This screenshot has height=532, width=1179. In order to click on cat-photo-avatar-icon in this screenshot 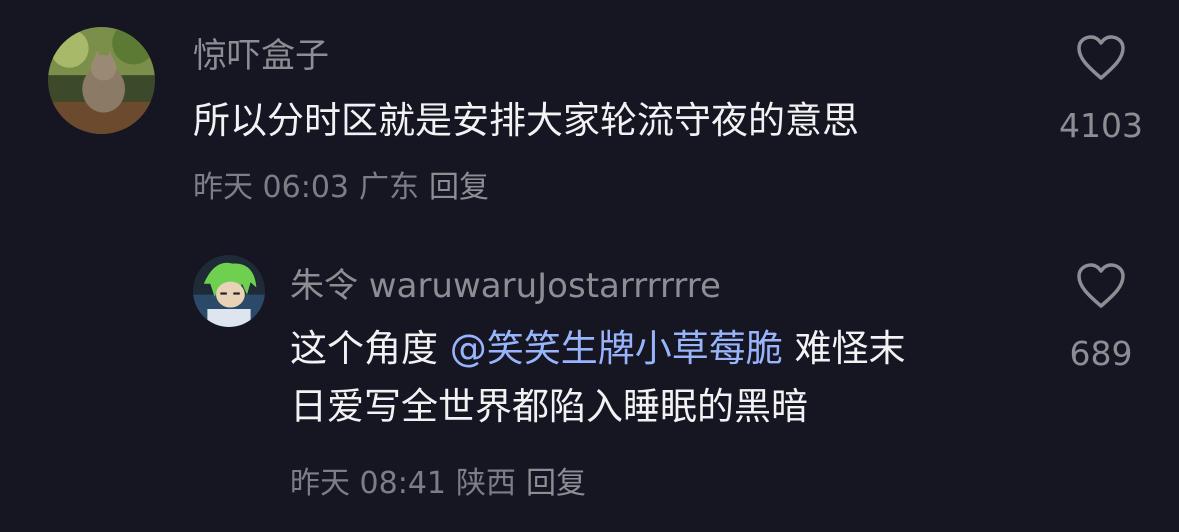, I will do `click(101, 80)`.